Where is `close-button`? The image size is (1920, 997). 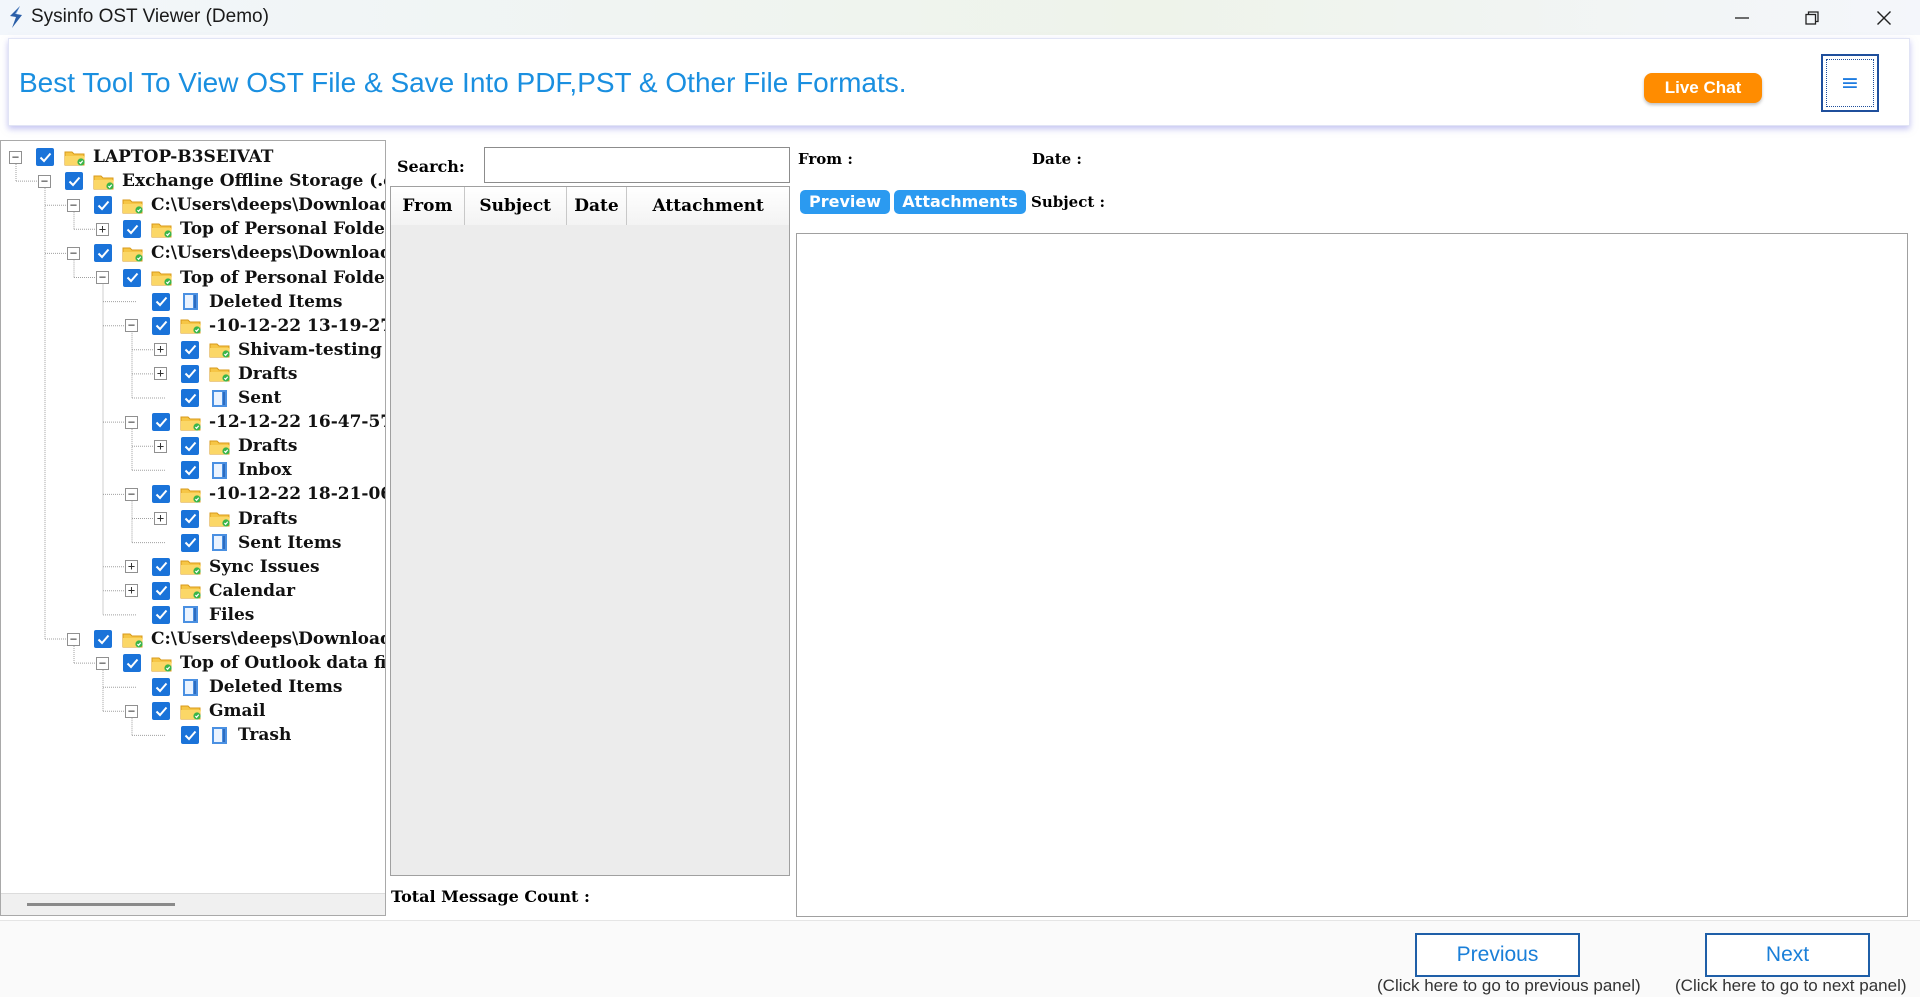
close-button is located at coordinates (1884, 17).